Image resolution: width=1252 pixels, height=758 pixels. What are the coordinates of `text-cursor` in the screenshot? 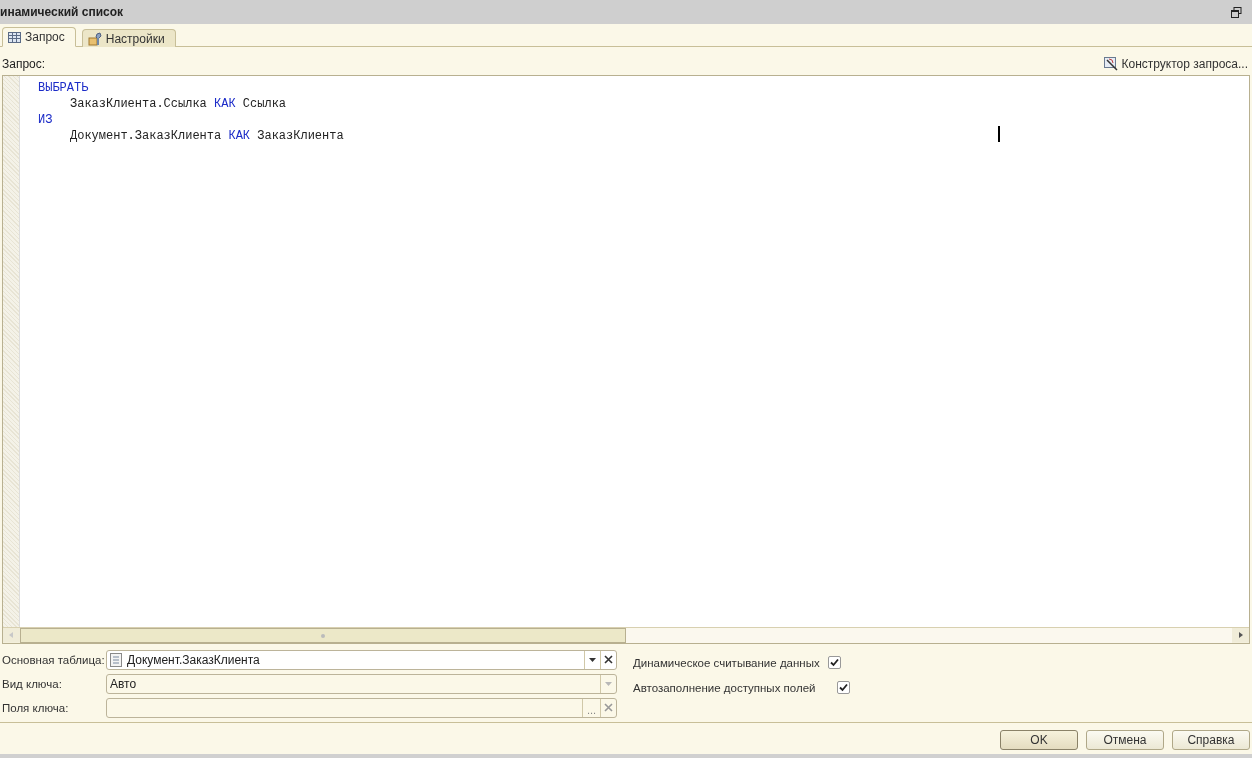 It's located at (999, 134).